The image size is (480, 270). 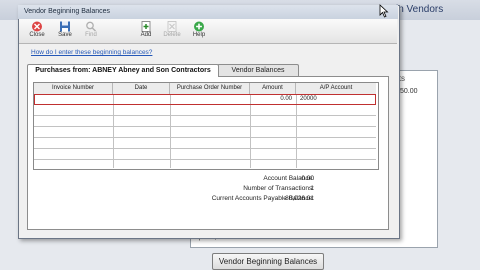 What do you see at coordinates (65, 26) in the screenshot?
I see `save-icon` at bounding box center [65, 26].